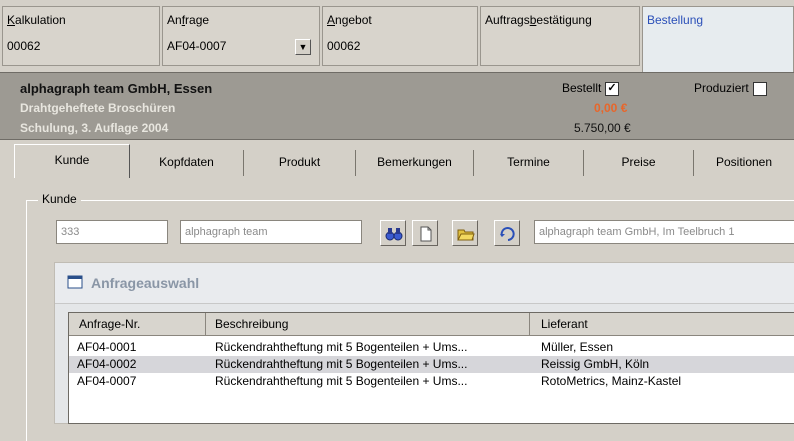 This screenshot has height=441, width=794. I want to click on tab-termine: Termine, so click(529, 163).